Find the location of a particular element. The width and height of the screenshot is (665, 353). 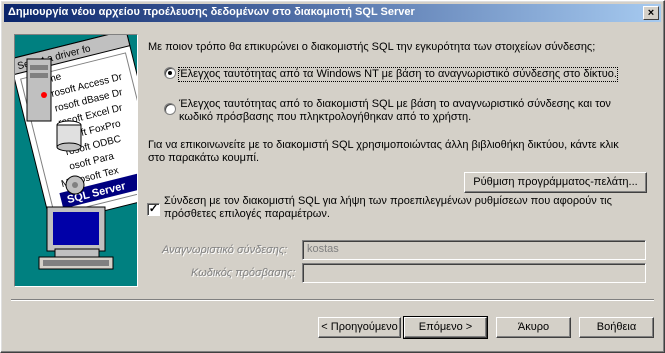

close-button: × is located at coordinates (651, 13).